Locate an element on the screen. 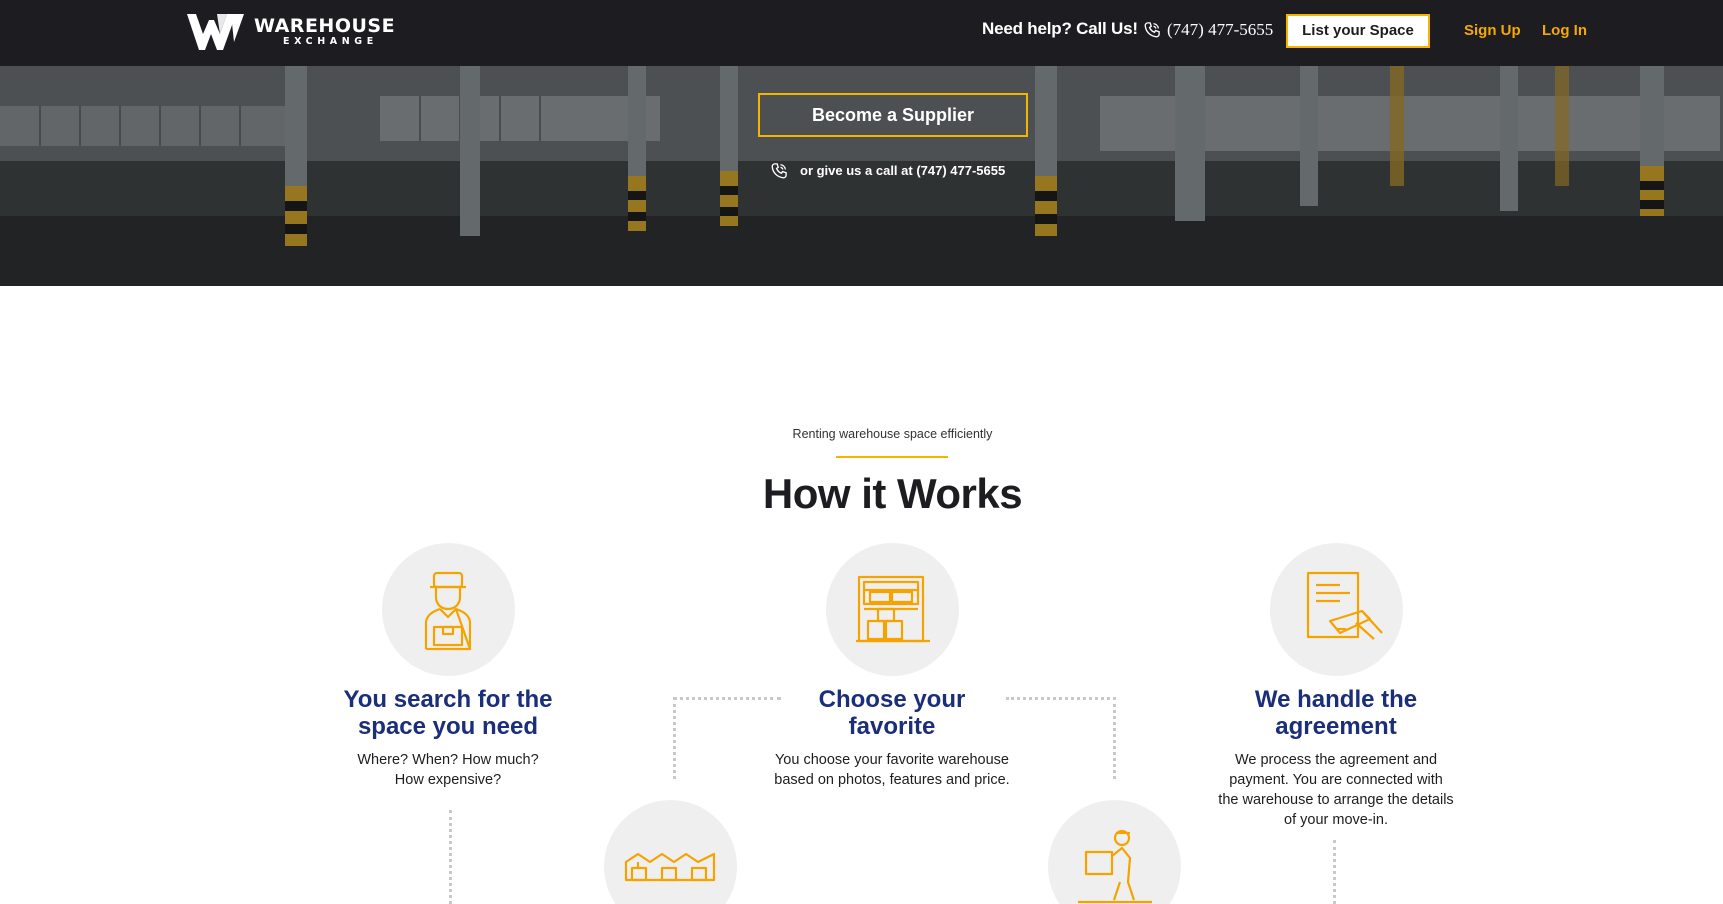 This screenshot has width=1723, height=904. step-1-description: Where? When? How much? How expensive? is located at coordinates (448, 770).